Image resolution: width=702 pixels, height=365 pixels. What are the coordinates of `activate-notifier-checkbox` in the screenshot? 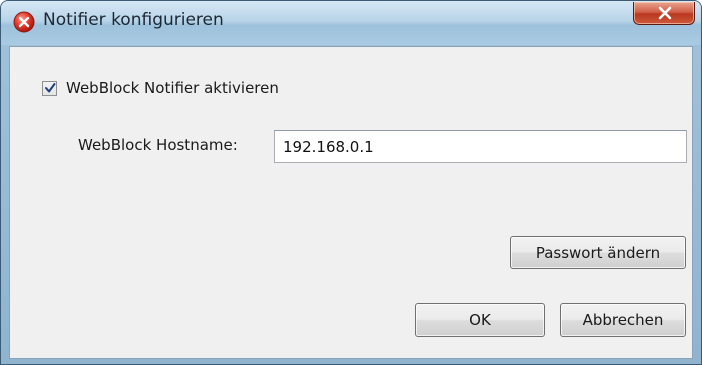 It's located at (49, 88).